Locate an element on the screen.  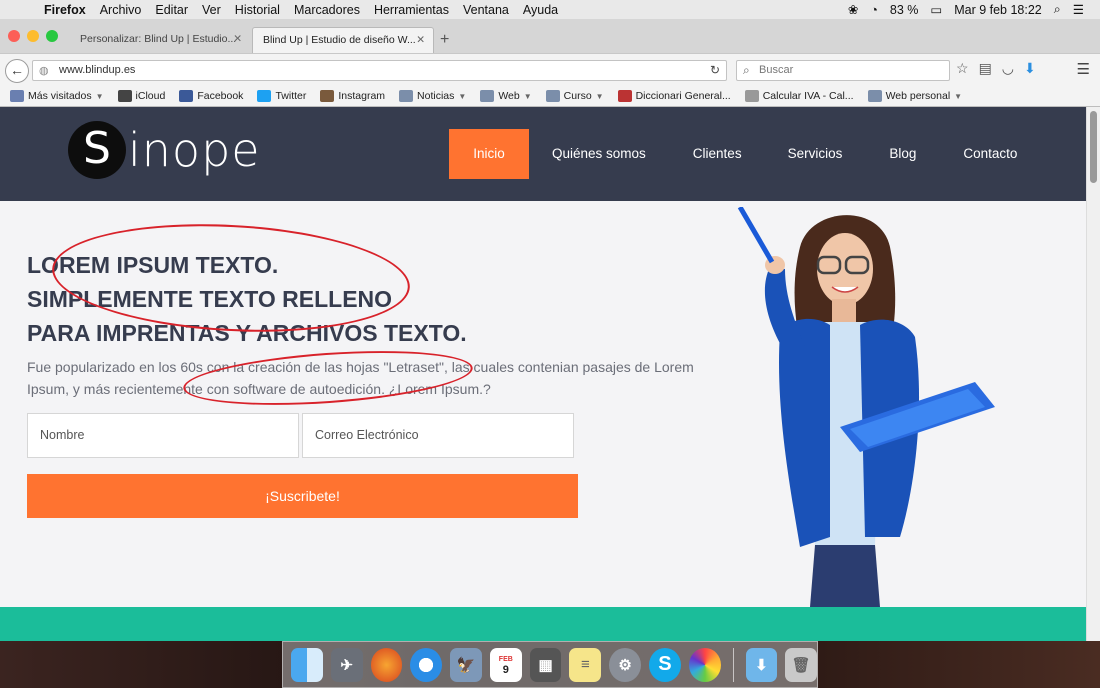
bookmark-item: Más visitados ▼ is located at coordinates (57, 96).